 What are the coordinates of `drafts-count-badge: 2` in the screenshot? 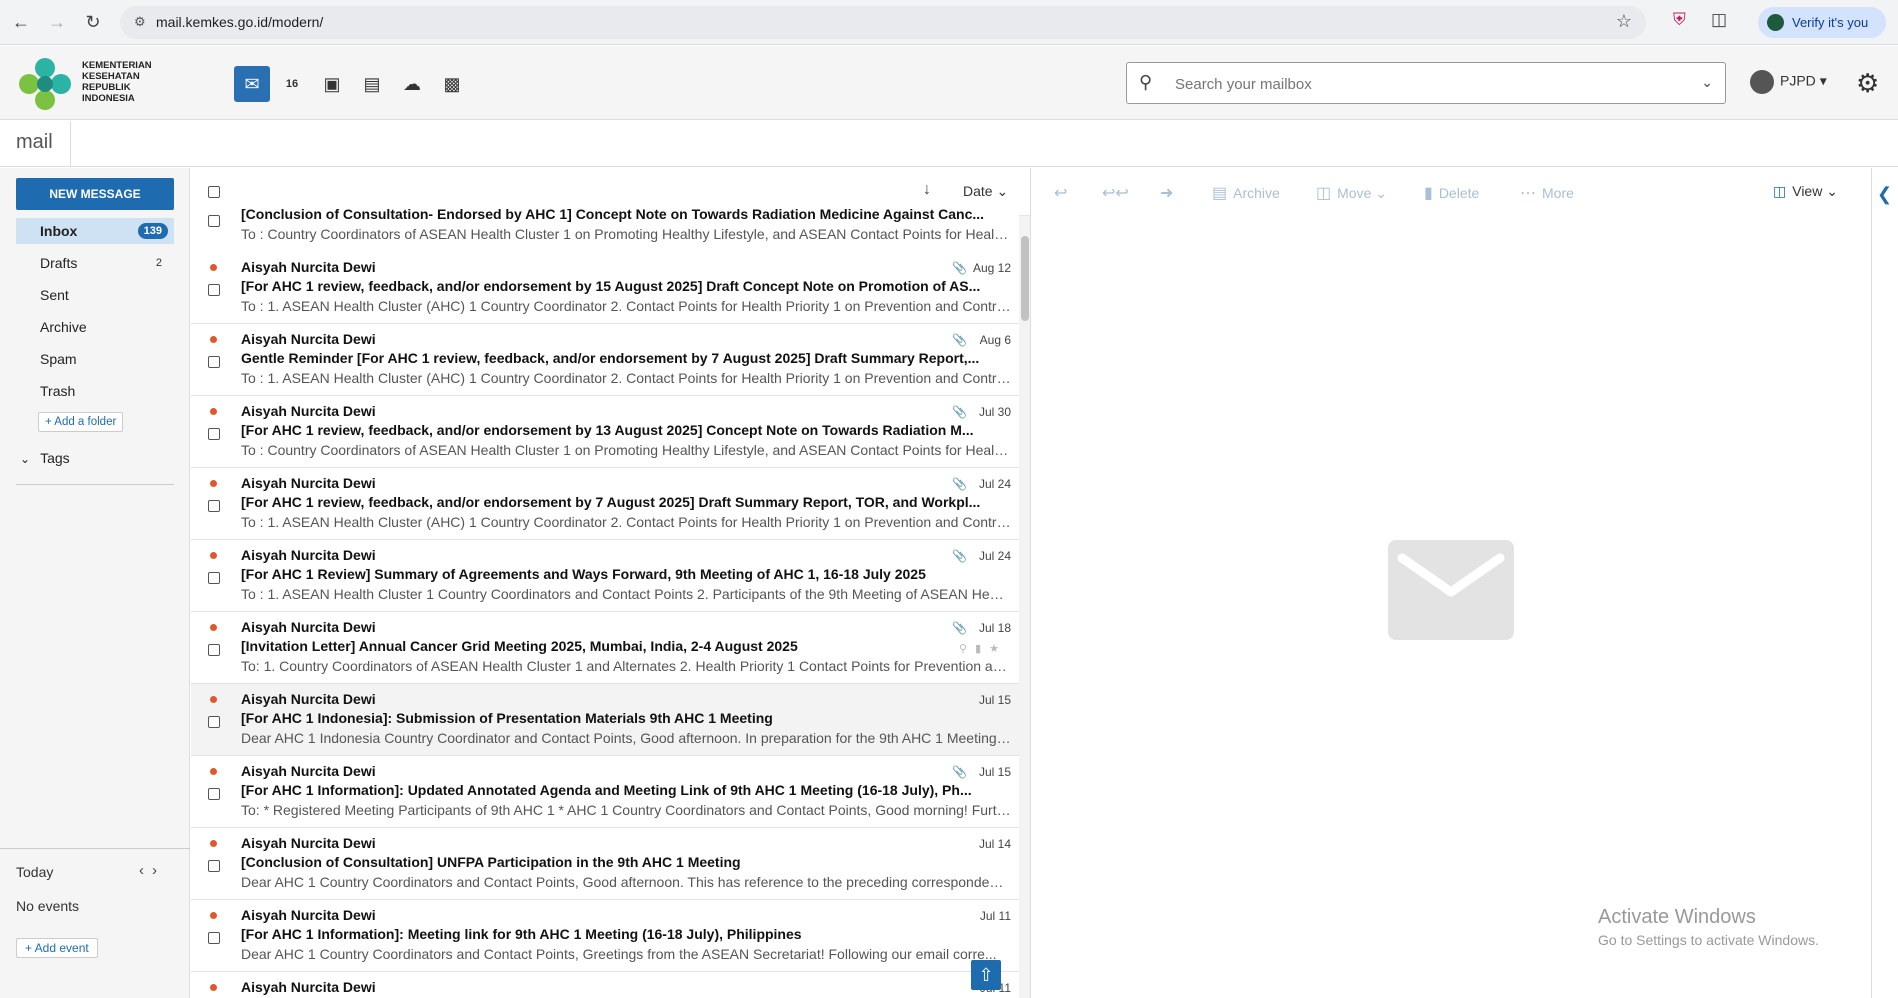 It's located at (158, 263).